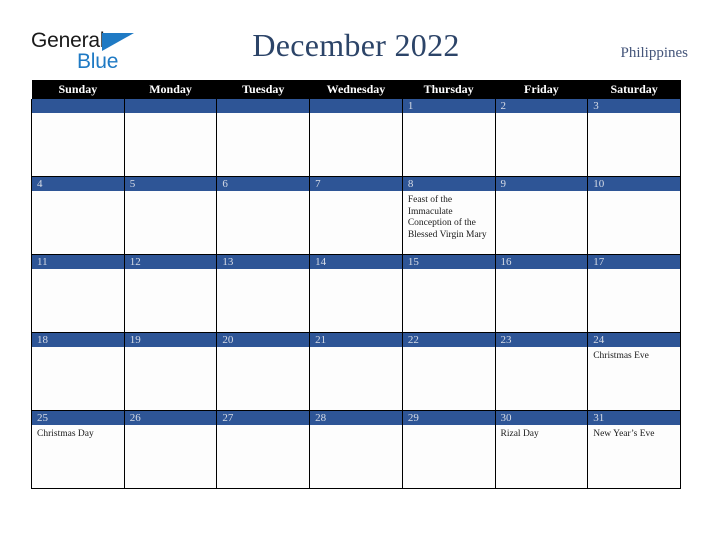 This screenshot has height=550, width=712. Describe the element at coordinates (624, 434) in the screenshot. I see `day-event-text: New Year’s Eve` at that location.